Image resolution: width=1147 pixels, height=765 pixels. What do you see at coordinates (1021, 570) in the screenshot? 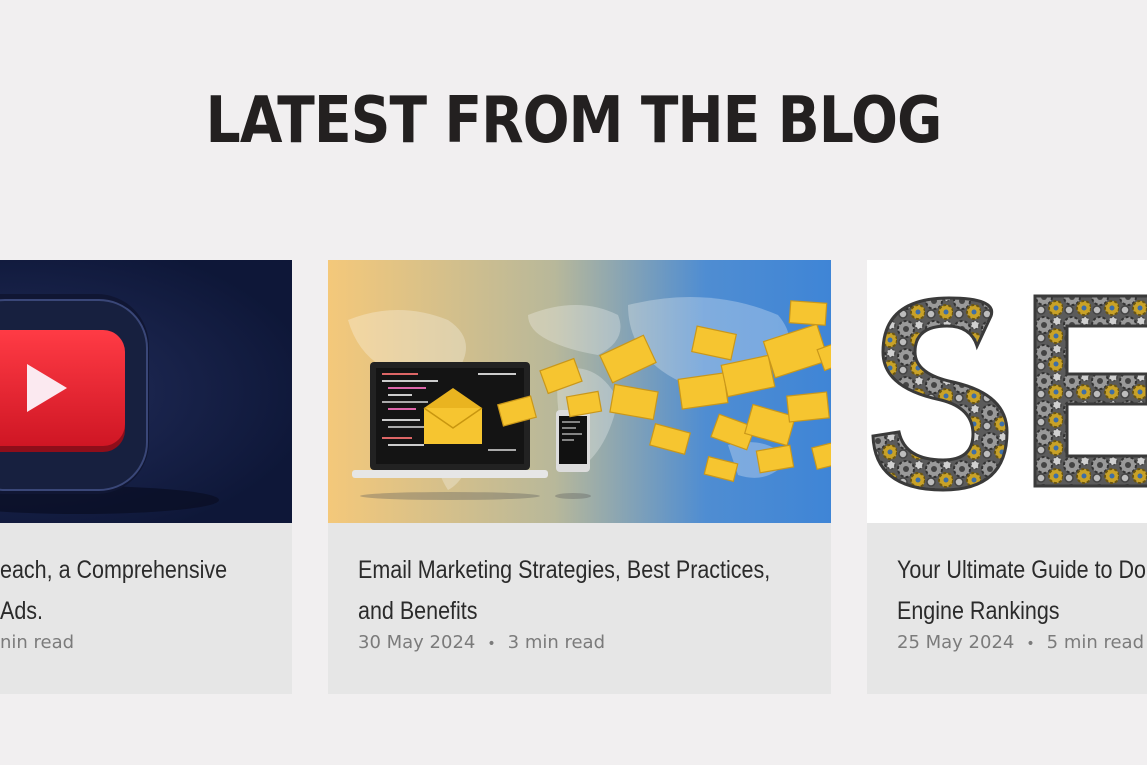
I see `blog-card-title-line: Your Ultimate Guide to Do` at bounding box center [1021, 570].